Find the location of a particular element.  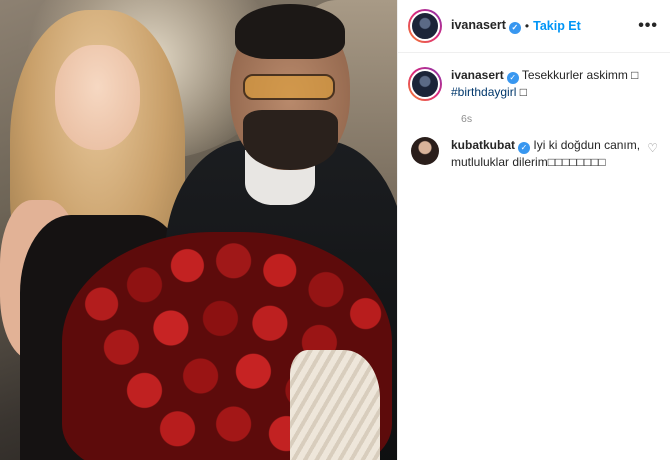

profile-avatar is located at coordinates (425, 26).